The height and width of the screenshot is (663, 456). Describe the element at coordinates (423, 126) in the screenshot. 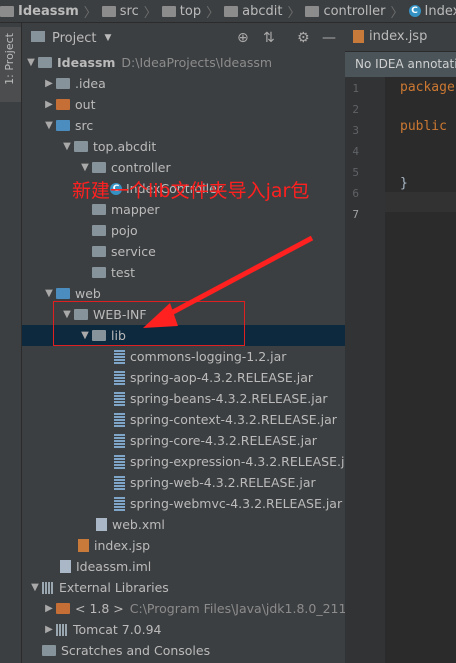

I see `code-line-3: public` at that location.